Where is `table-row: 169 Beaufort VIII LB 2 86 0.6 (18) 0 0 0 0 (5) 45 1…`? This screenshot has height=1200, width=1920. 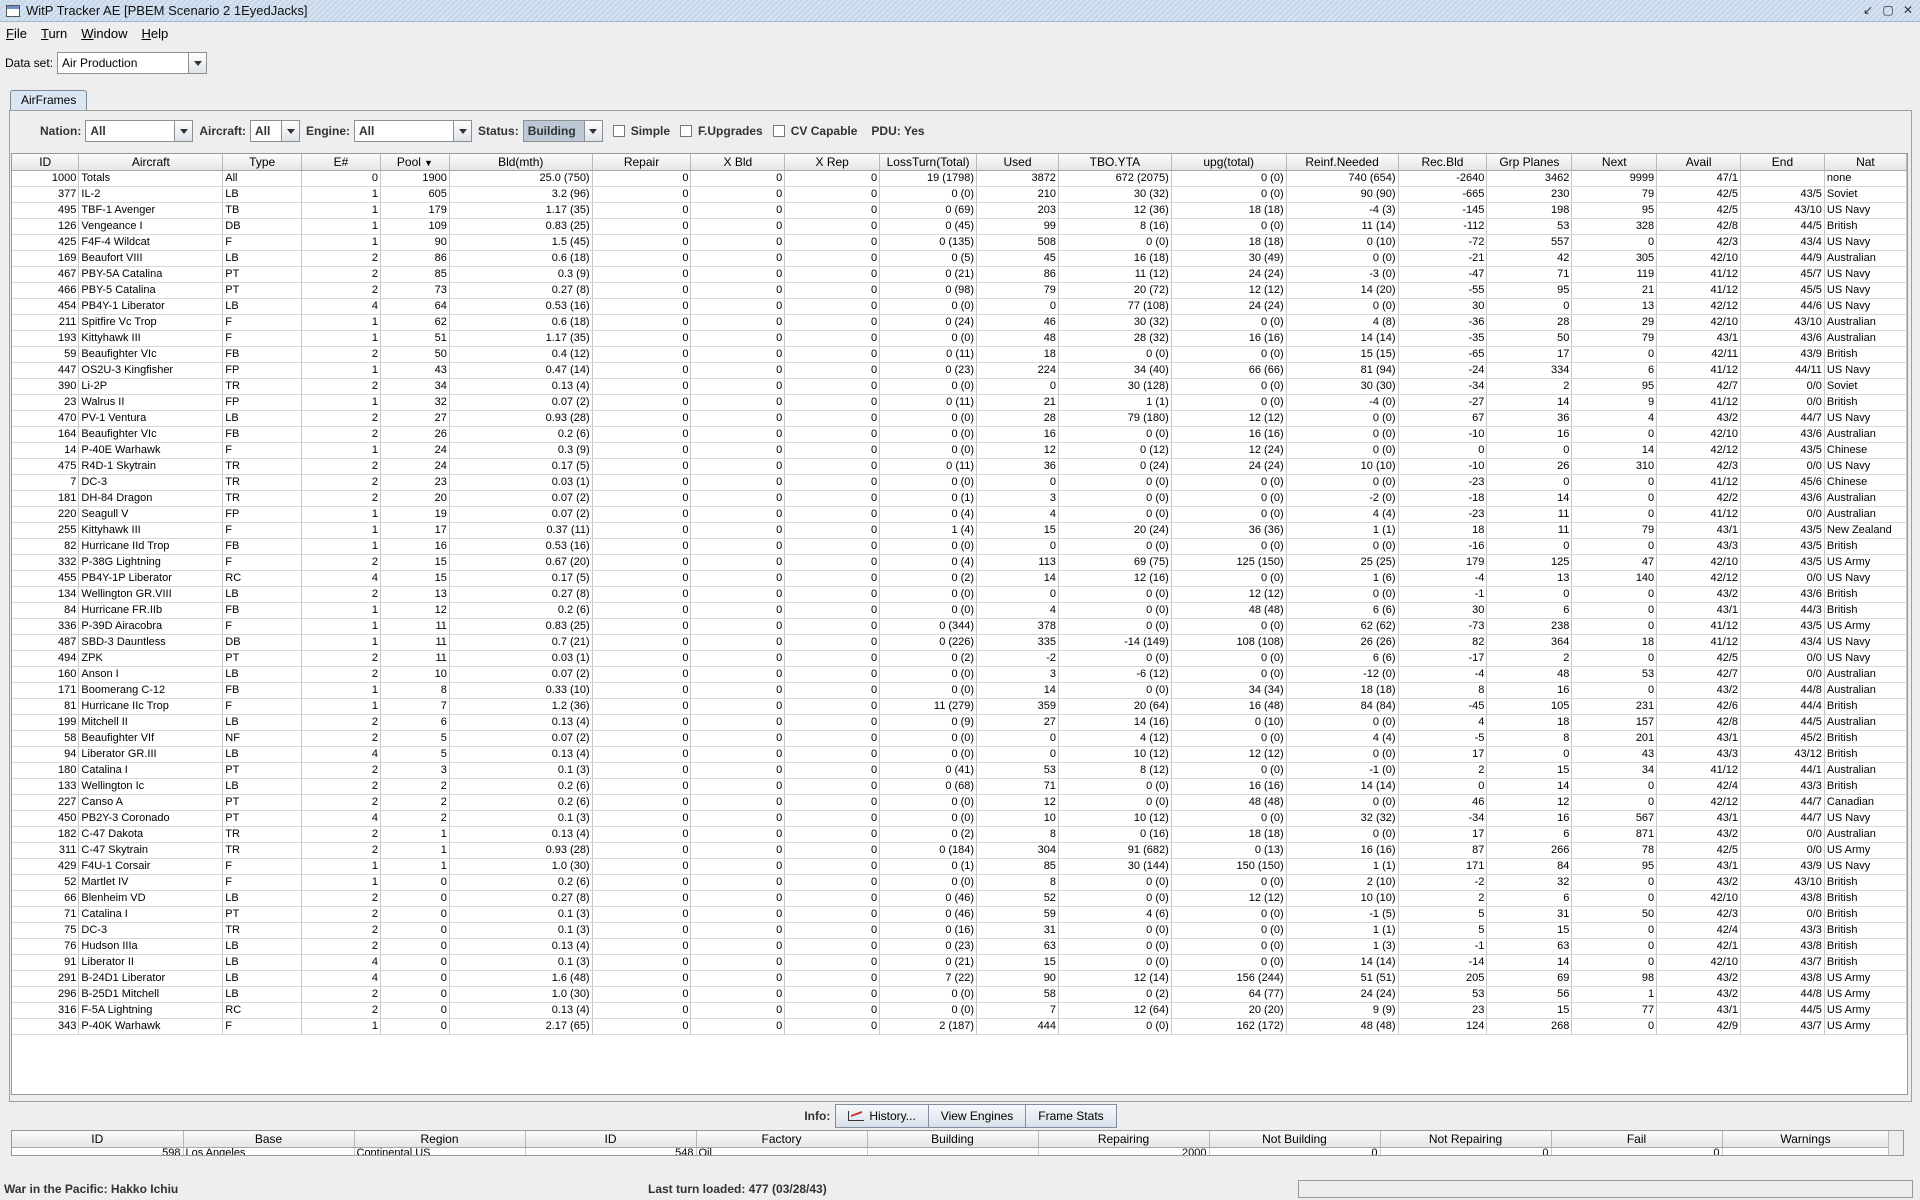 table-row: 169 Beaufort VIII LB 2 86 0.6 (18) 0 0 0 0 (5) 45 1… is located at coordinates (959, 258).